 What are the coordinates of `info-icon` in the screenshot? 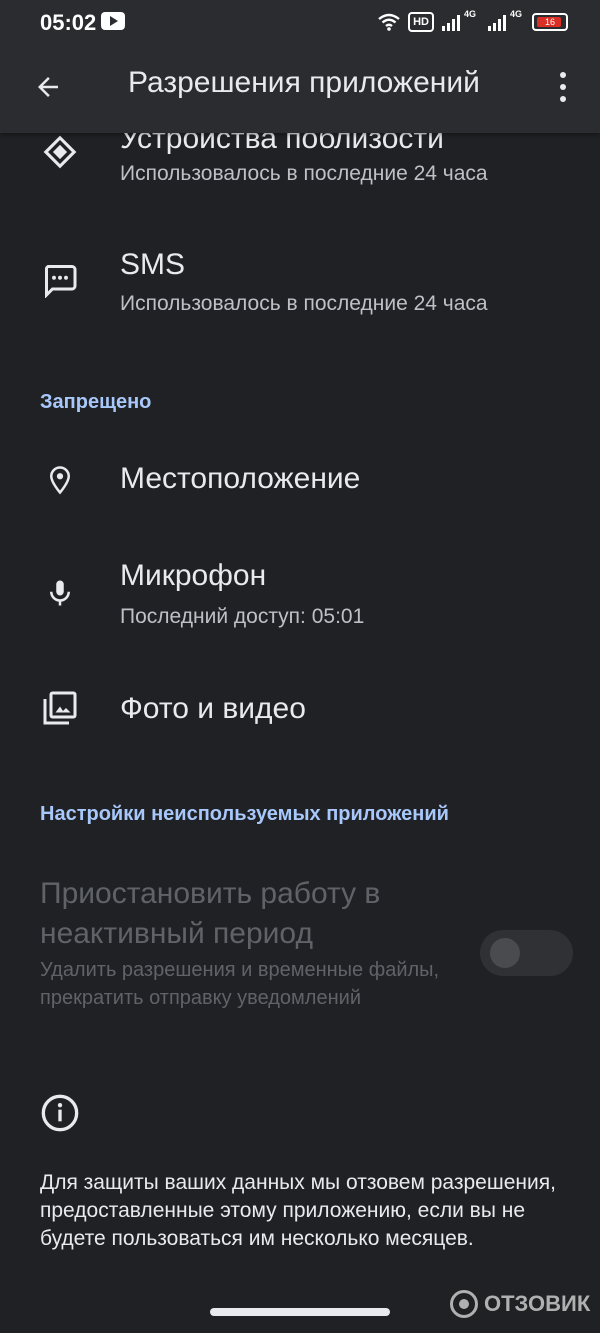 It's located at (60, 1113).